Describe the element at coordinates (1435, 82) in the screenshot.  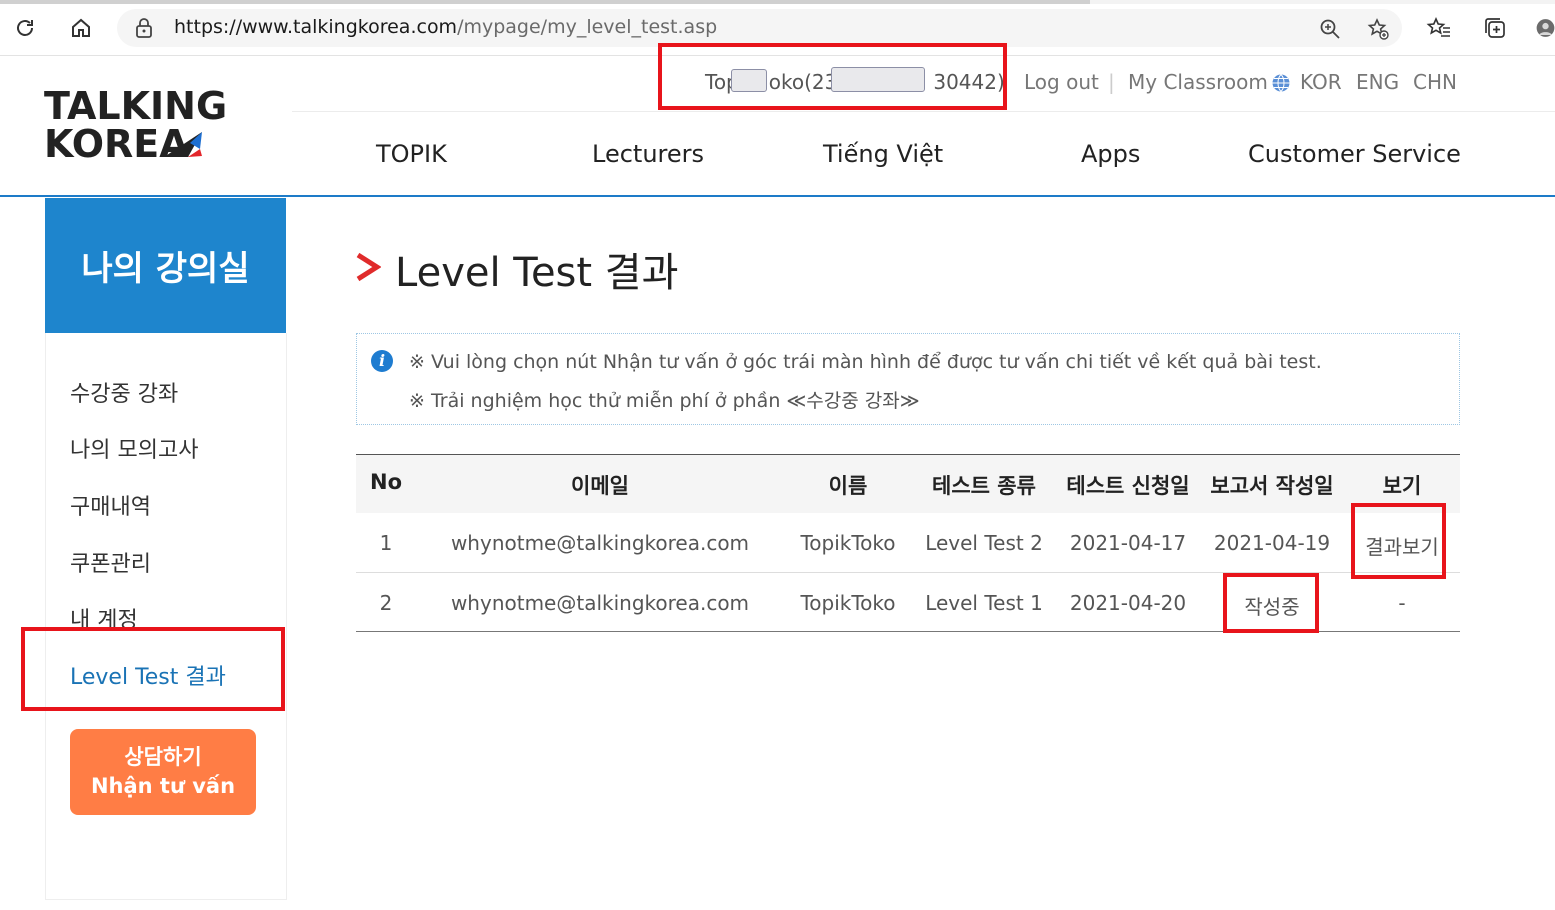
I see `lang-chn-link: CHN` at that location.